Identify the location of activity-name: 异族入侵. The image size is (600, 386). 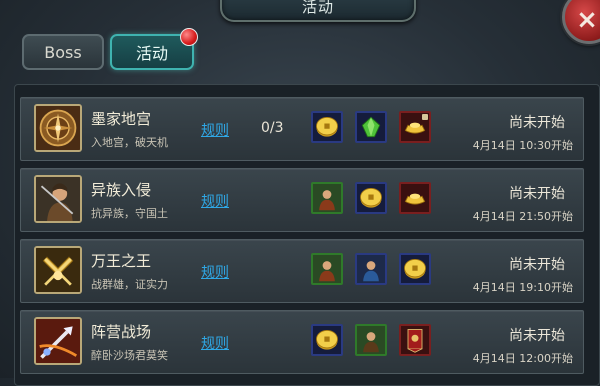
(121, 190).